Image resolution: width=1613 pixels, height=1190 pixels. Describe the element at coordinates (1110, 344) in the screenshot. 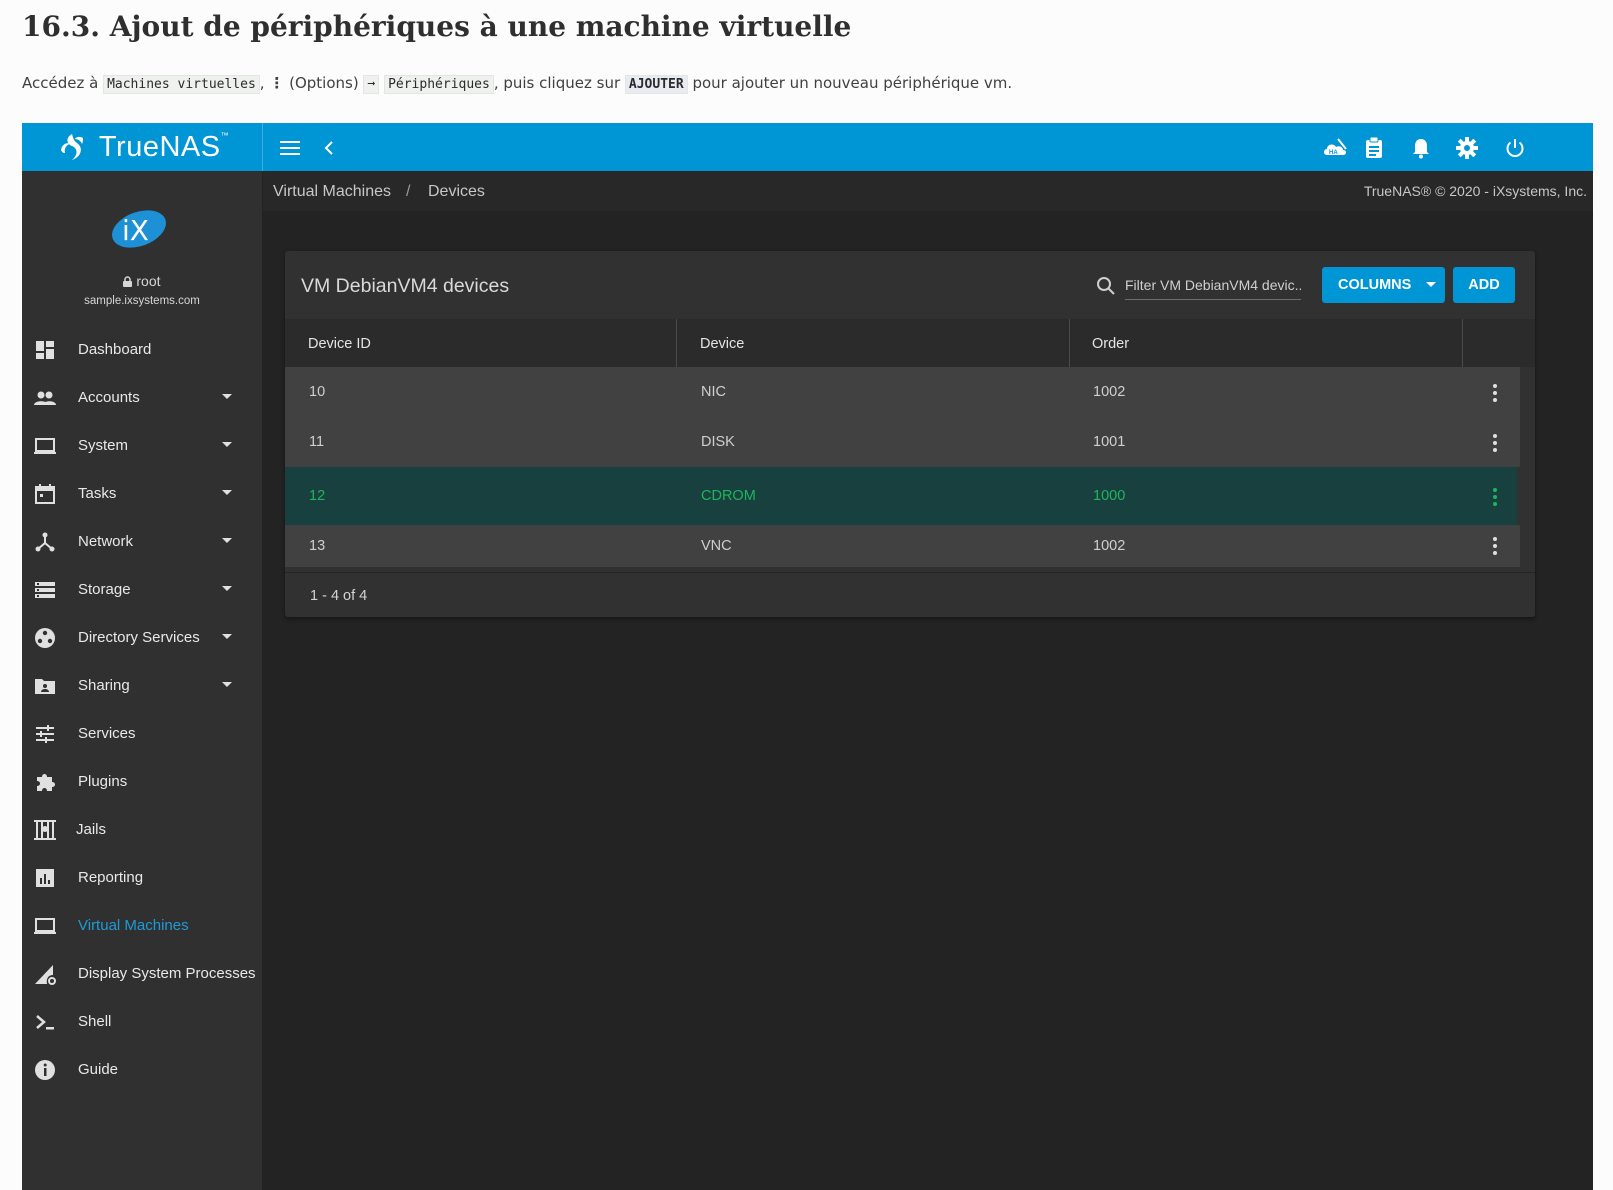

I see `column-header-order: Order` at that location.